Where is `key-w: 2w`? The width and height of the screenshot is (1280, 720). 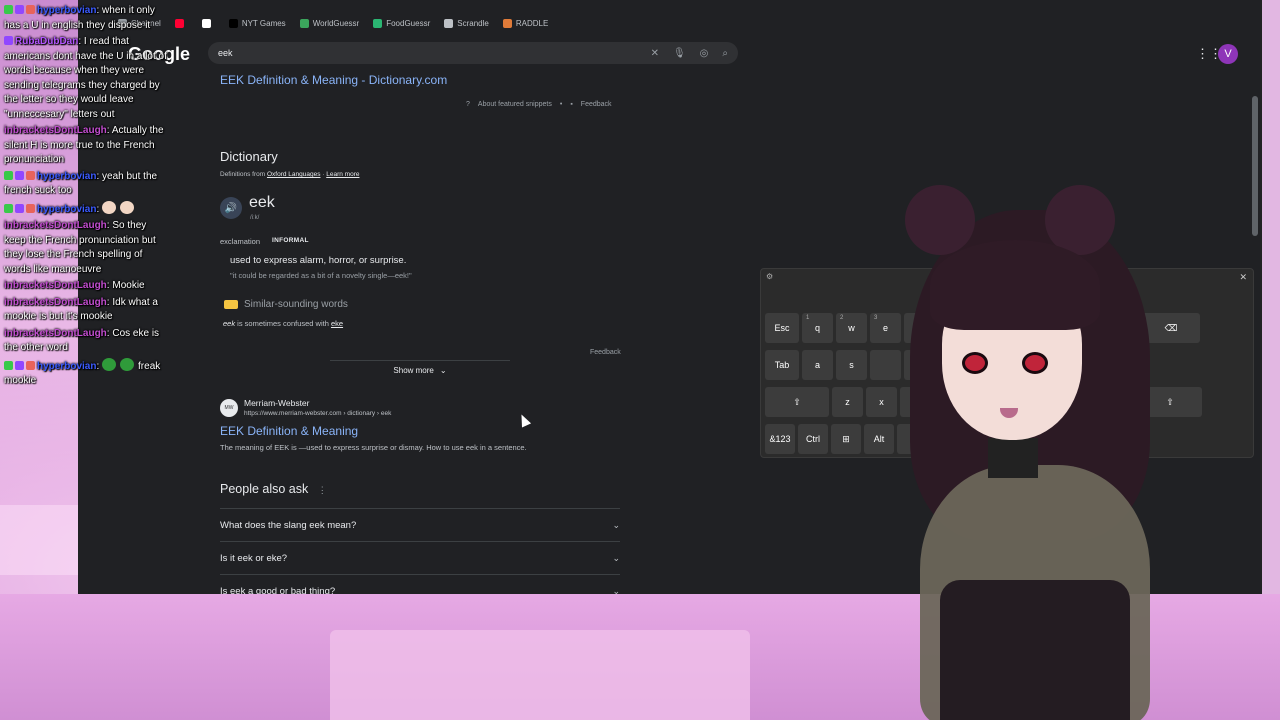
key-w: 2w is located at coordinates (851, 328).